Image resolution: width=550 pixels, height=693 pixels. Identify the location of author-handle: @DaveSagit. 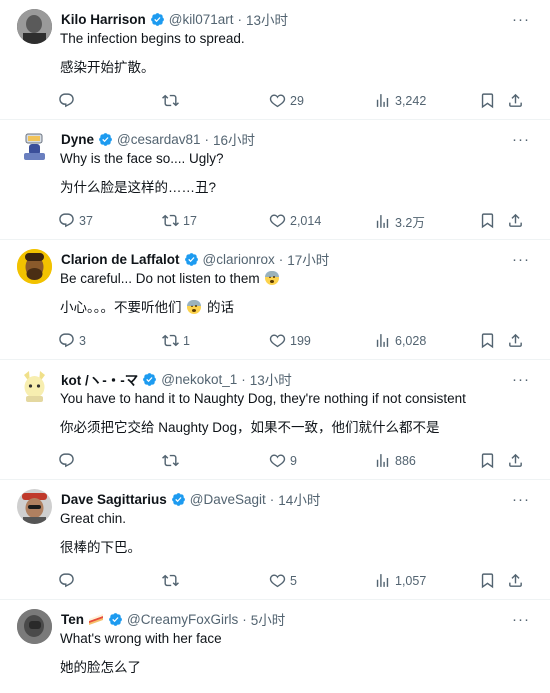
(228, 499).